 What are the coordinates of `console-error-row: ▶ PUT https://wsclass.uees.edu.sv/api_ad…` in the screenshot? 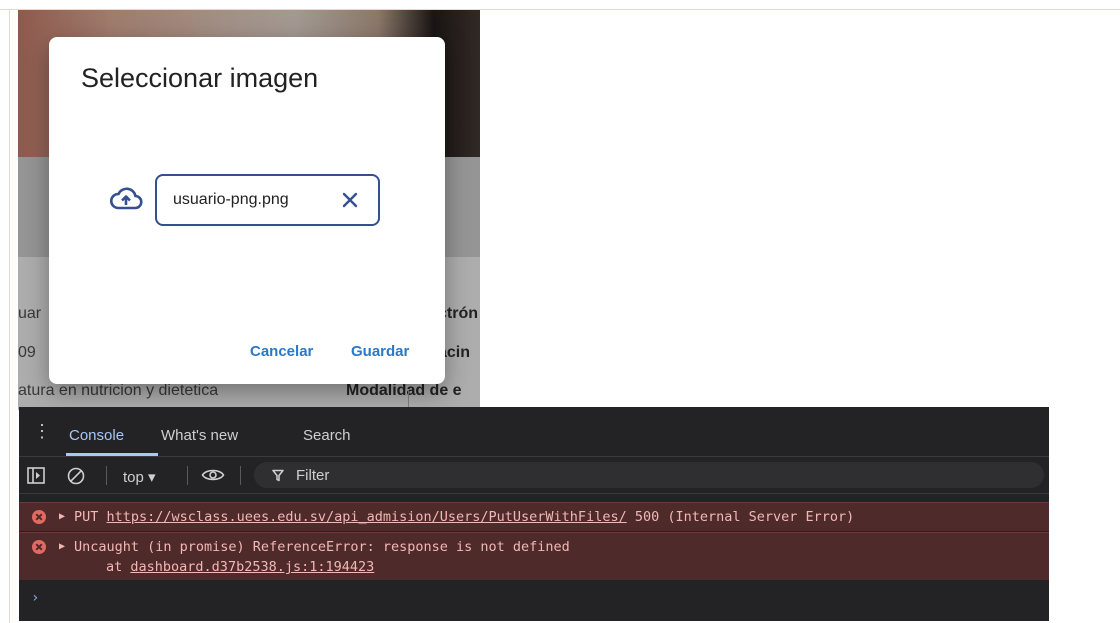 It's located at (534, 516).